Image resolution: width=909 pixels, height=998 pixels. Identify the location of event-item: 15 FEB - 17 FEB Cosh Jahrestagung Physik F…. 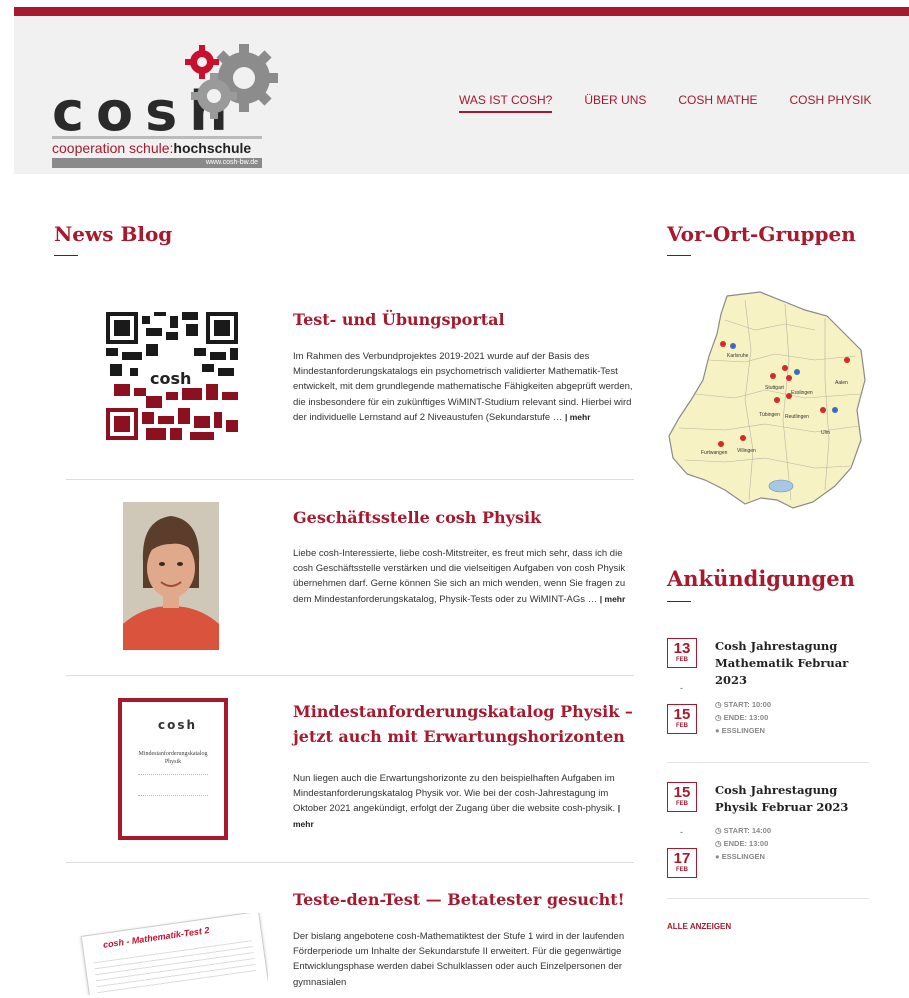
(768, 832).